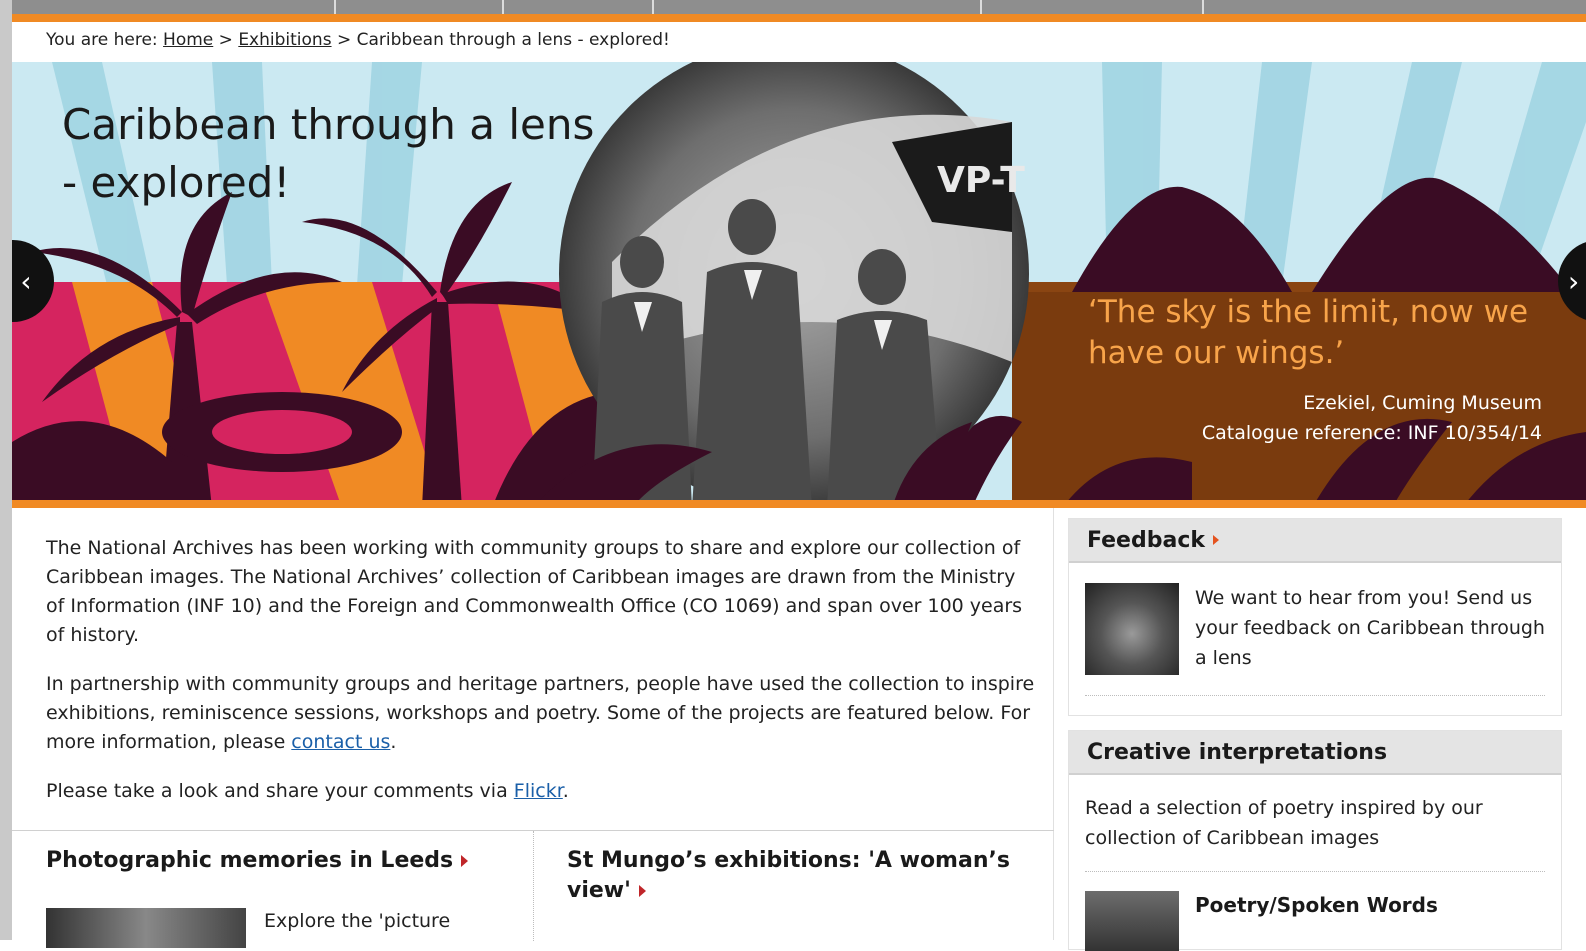 The image size is (1586, 951). What do you see at coordinates (102, 40) in the screenshot?
I see `breadcrumb-prefix: You are here:` at bounding box center [102, 40].